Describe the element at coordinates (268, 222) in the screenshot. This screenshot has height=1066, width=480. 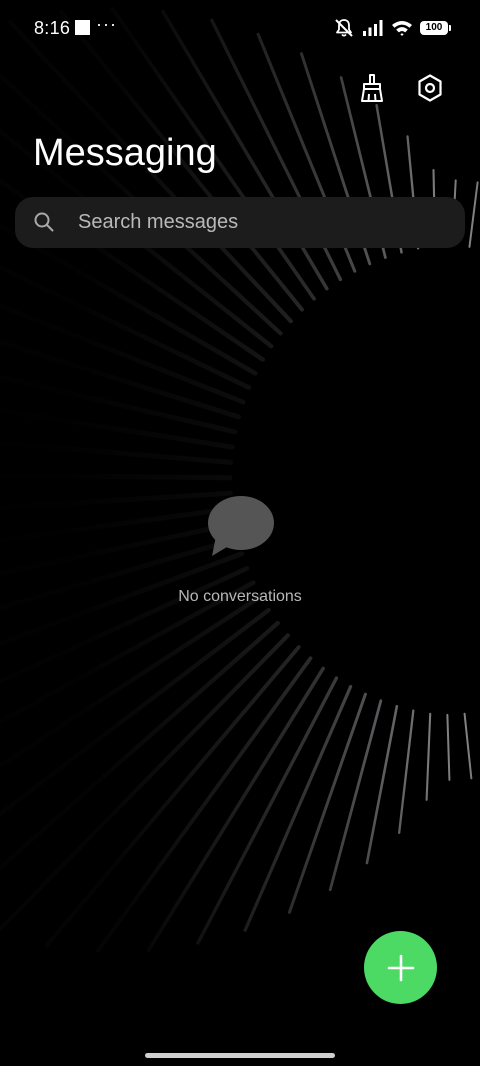
I see `search-input` at that location.